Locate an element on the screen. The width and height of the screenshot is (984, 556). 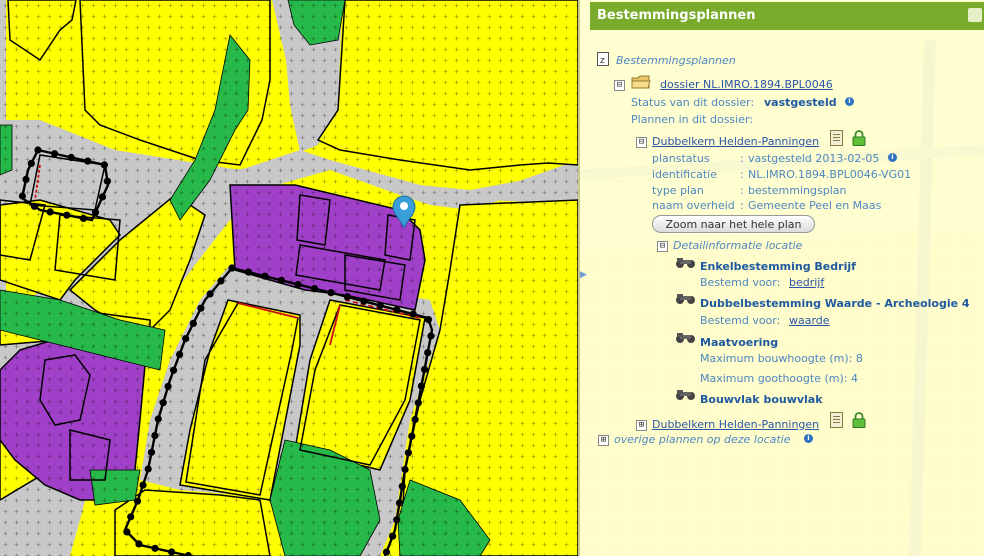
plan2-link: Dubbelkern Helden-Panningen is located at coordinates (735, 424).